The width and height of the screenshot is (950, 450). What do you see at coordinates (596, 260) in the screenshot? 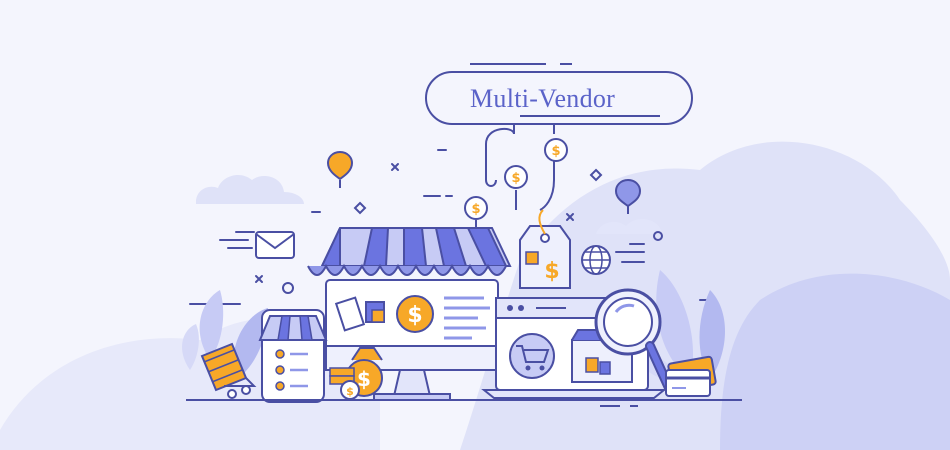
I see `globe-icon` at bounding box center [596, 260].